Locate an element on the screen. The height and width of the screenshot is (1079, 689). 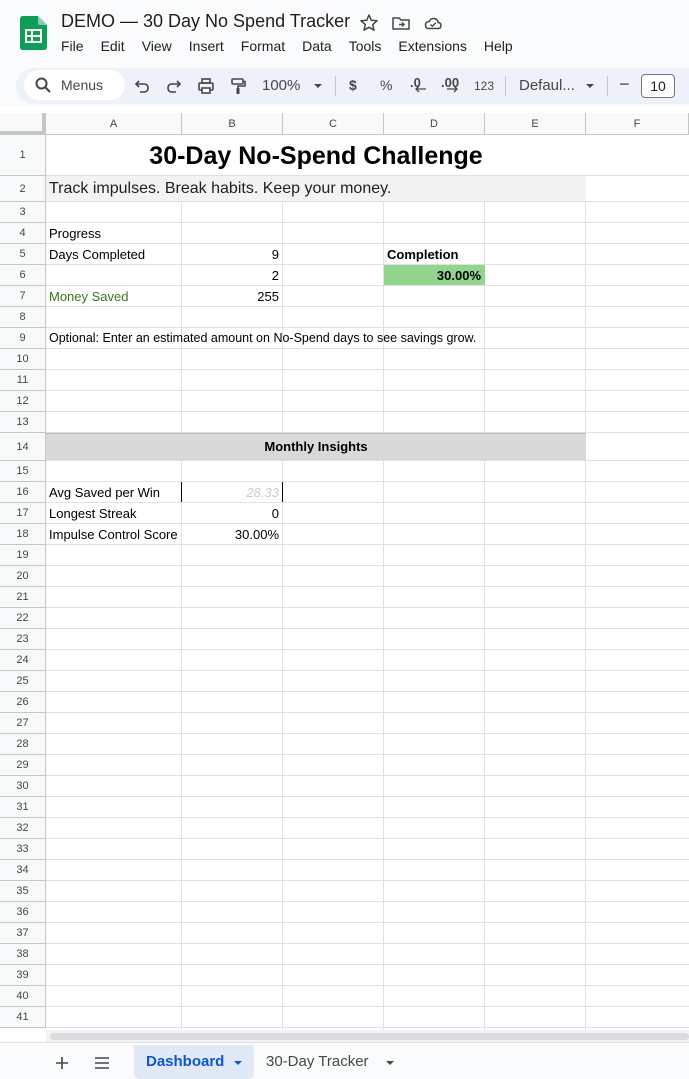
number-format-button: 123 is located at coordinates (484, 86).